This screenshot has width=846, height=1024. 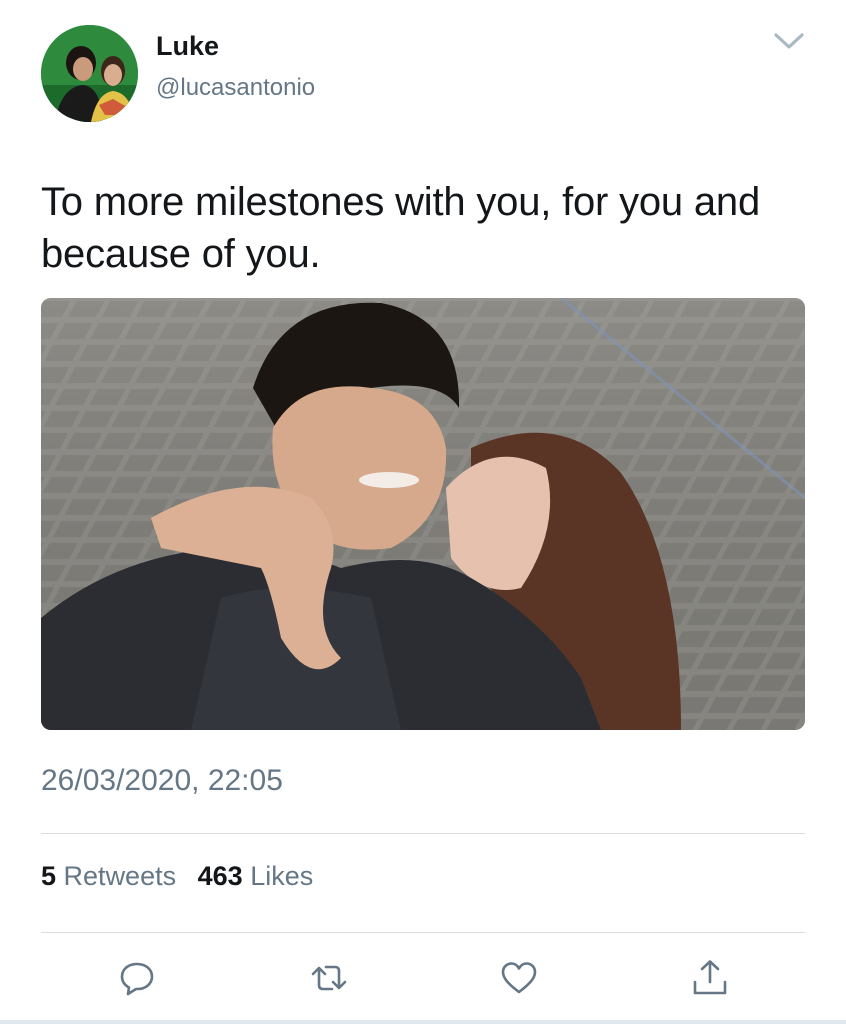 I want to click on speech-bubble-icon, so click(x=137, y=979).